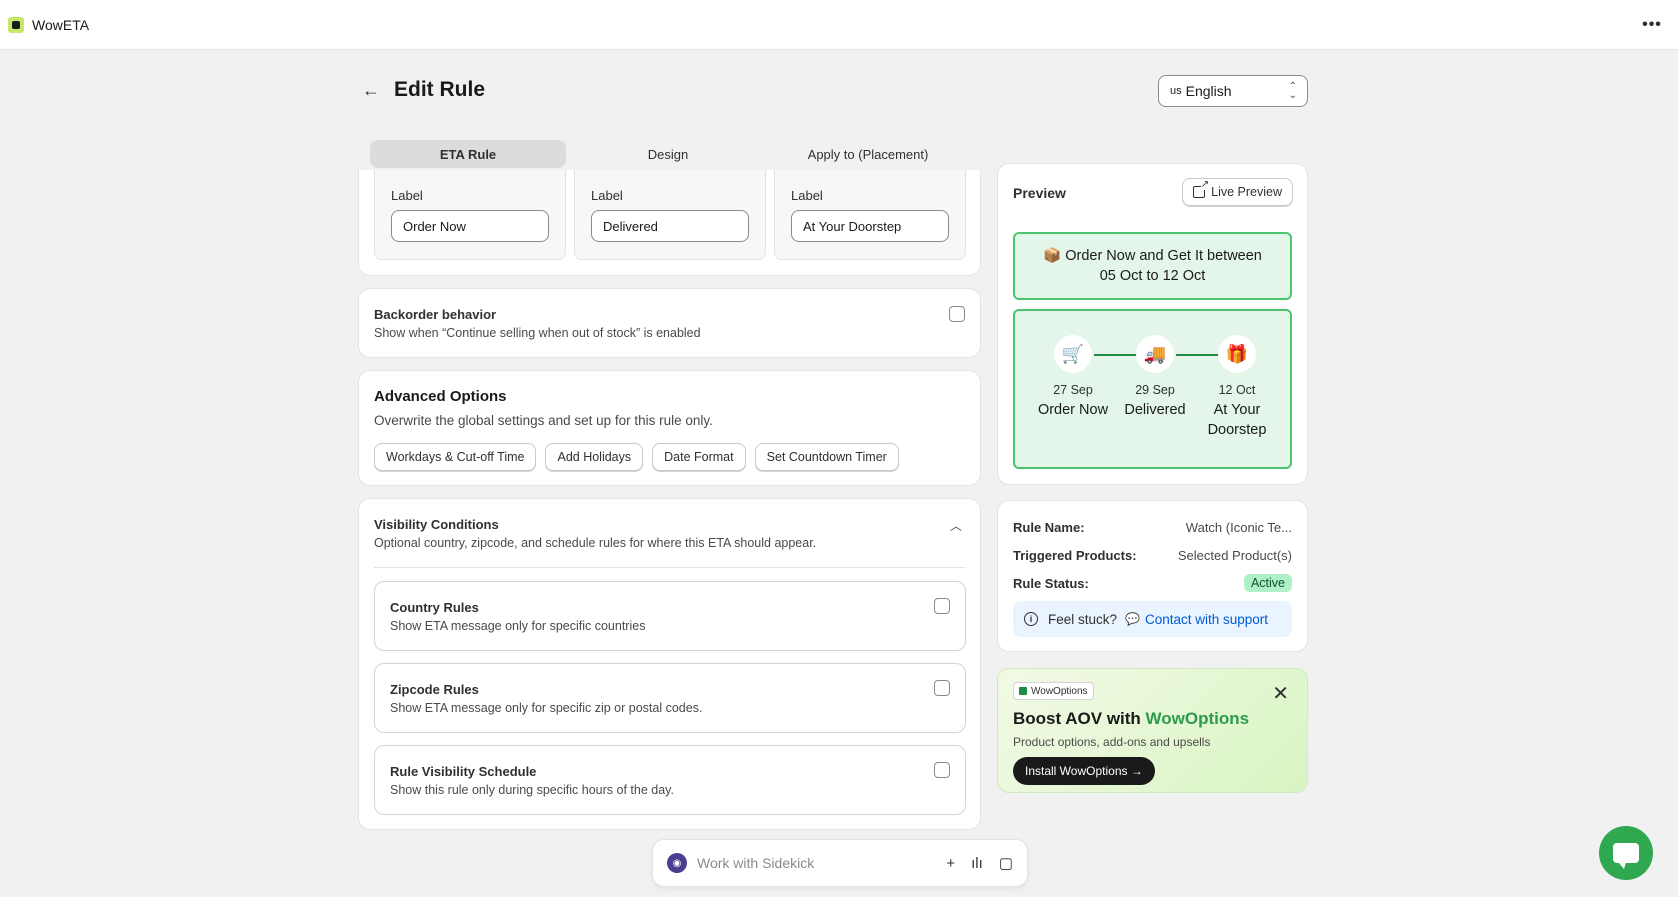  What do you see at coordinates (1237, 420) in the screenshot?
I see `step-label: At Your Doorstep` at bounding box center [1237, 420].